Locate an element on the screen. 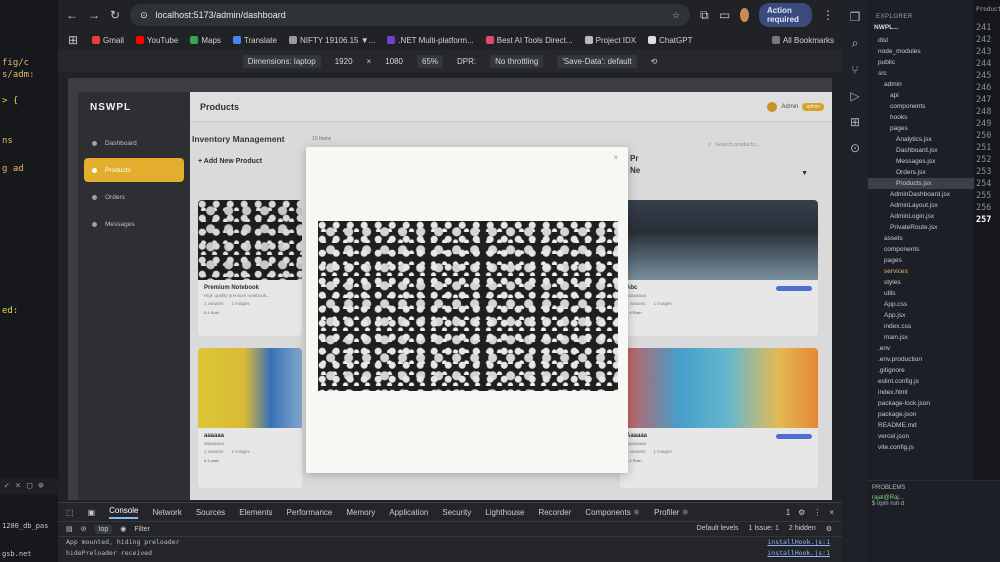 The width and height of the screenshot is (1000, 562). file-tree-item: Analytics.jsx is located at coordinates (921, 139).